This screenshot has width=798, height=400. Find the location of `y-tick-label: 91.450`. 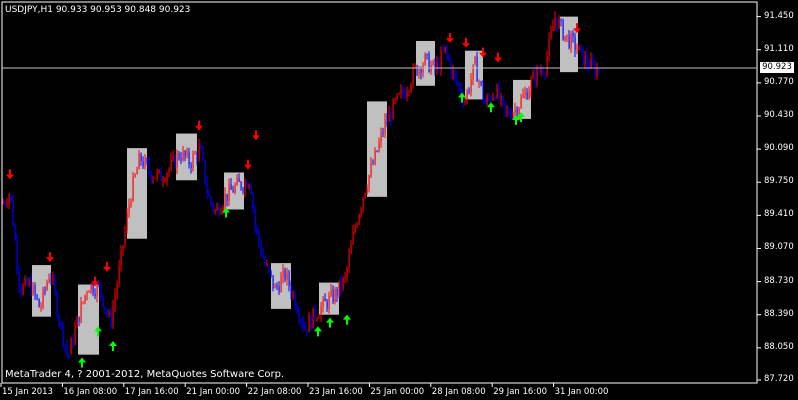

y-tick-label: 91.450 is located at coordinates (779, 15).